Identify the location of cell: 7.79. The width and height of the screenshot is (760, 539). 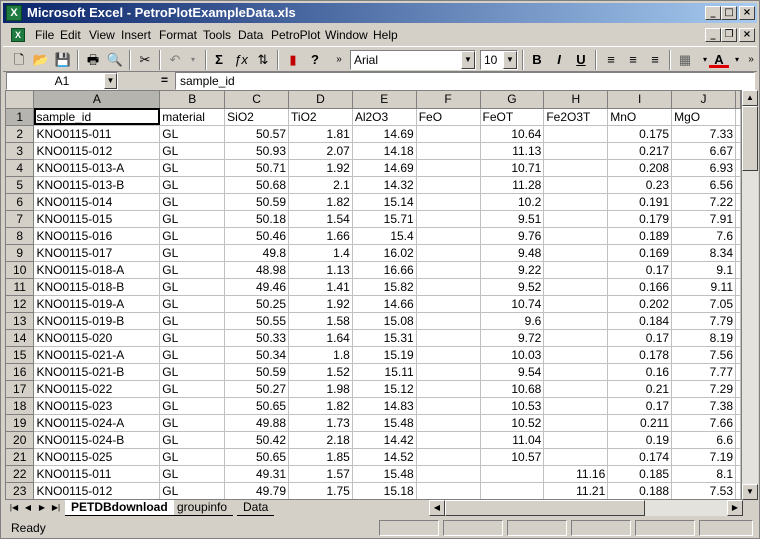
(703, 321).